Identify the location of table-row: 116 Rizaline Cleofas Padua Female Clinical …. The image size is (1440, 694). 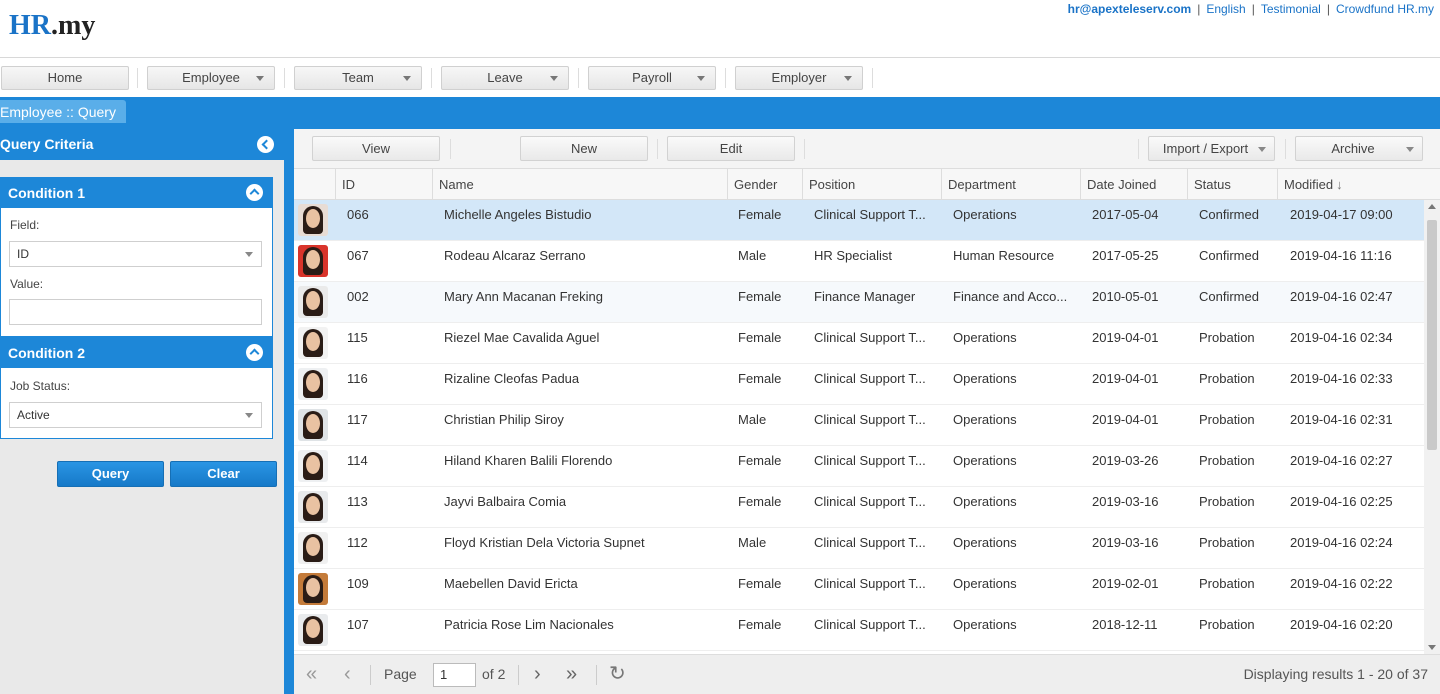
(859, 384).